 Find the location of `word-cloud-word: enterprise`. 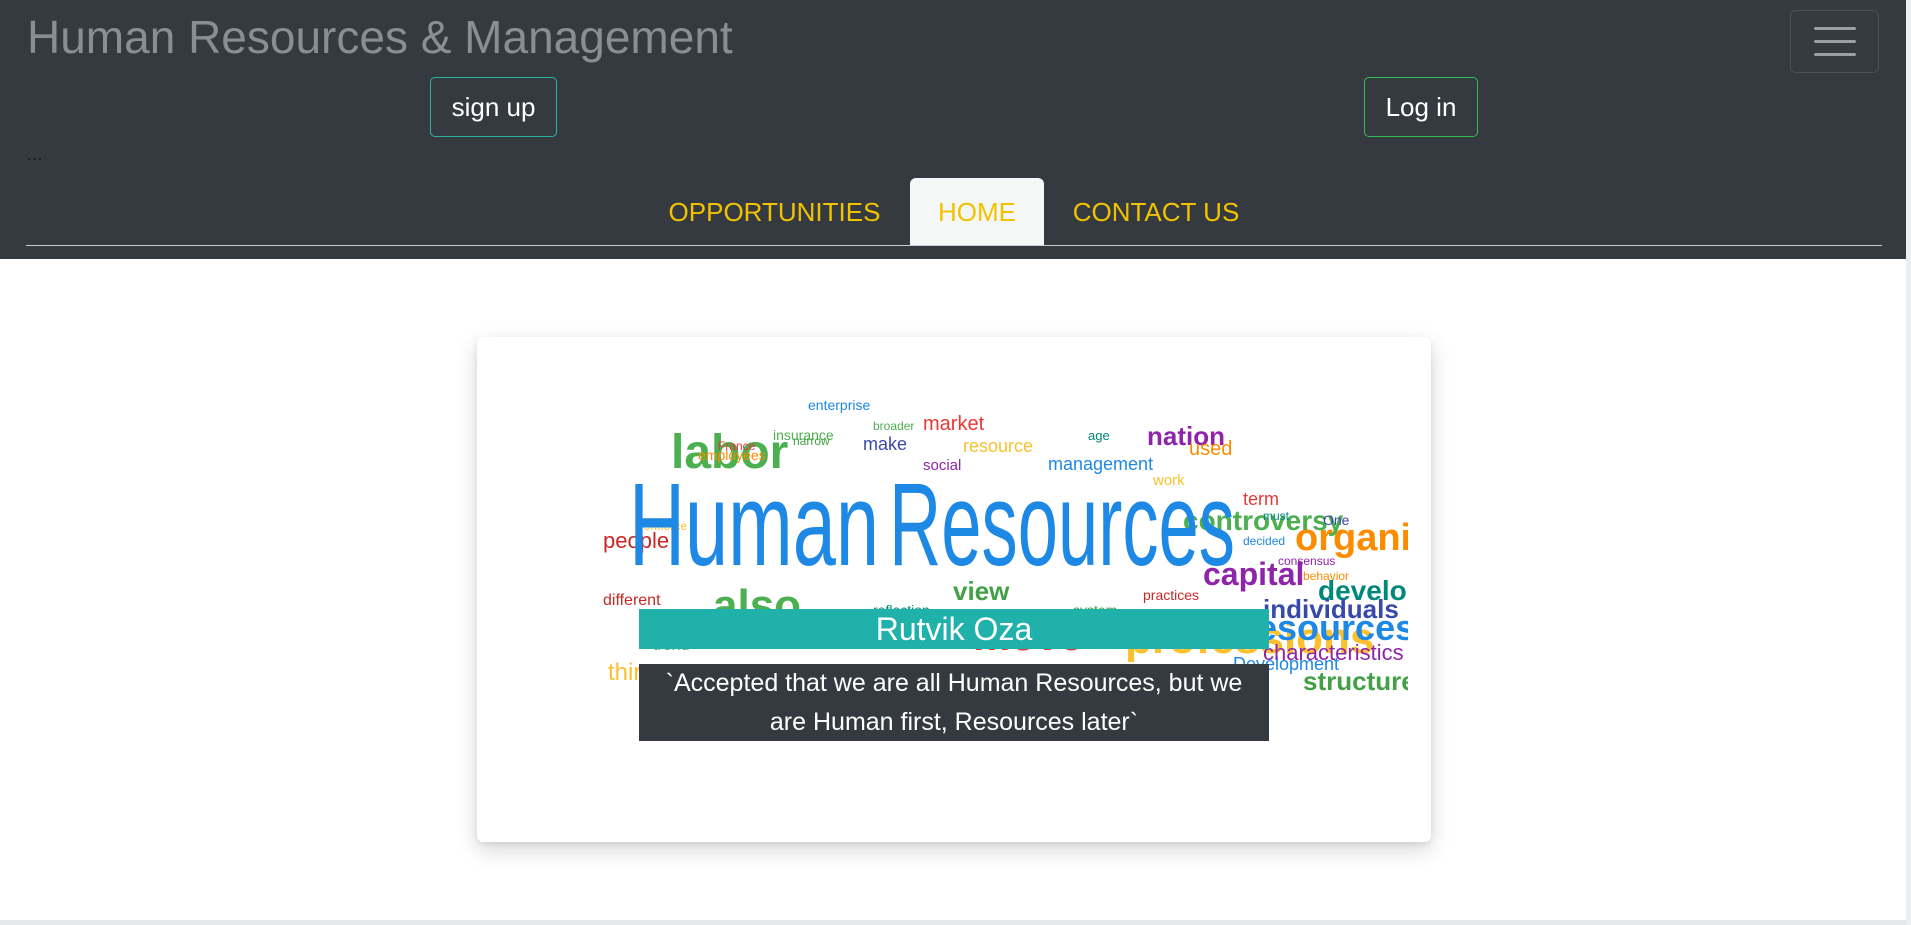

word-cloud-word: enterprise is located at coordinates (839, 406).